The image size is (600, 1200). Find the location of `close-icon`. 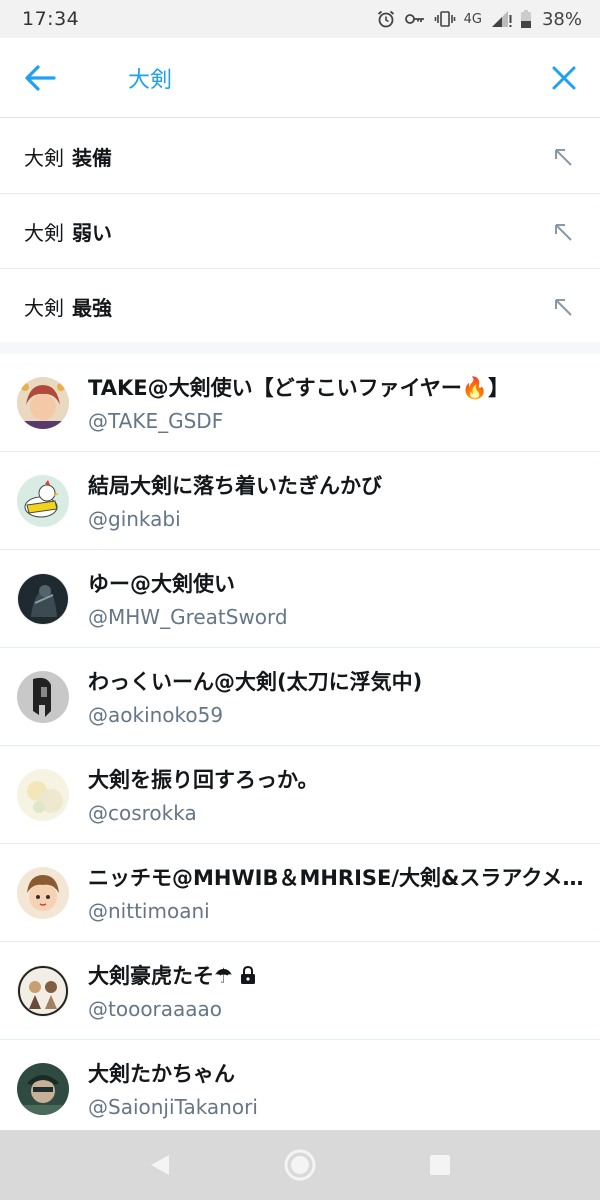

close-icon is located at coordinates (564, 78).